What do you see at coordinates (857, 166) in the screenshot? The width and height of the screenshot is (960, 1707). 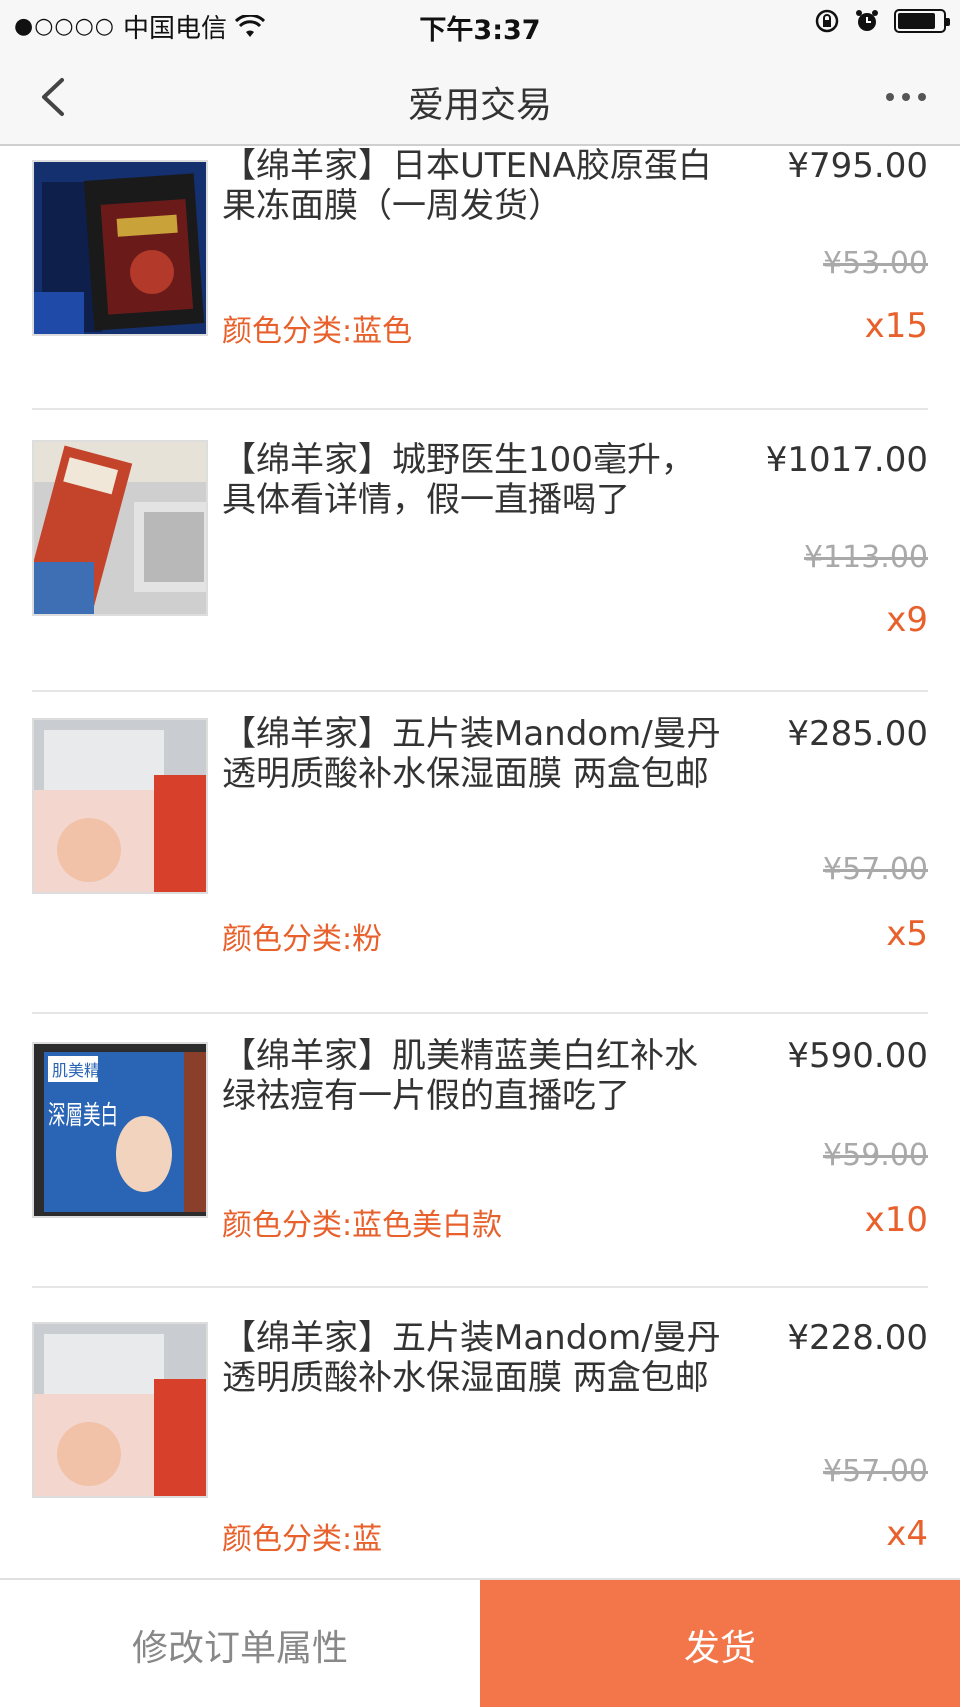 I see `item-price: ¥795.00` at bounding box center [857, 166].